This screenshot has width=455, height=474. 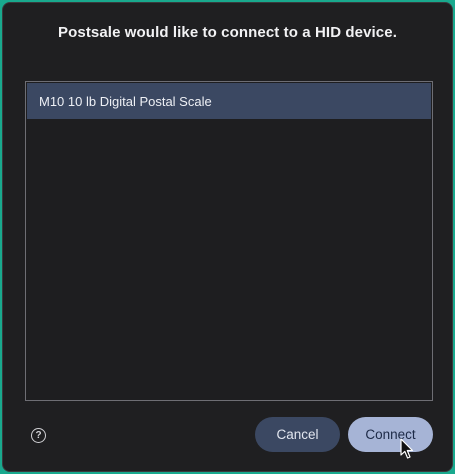 What do you see at coordinates (407, 448) in the screenshot?
I see `mouse-pointer-icon` at bounding box center [407, 448].